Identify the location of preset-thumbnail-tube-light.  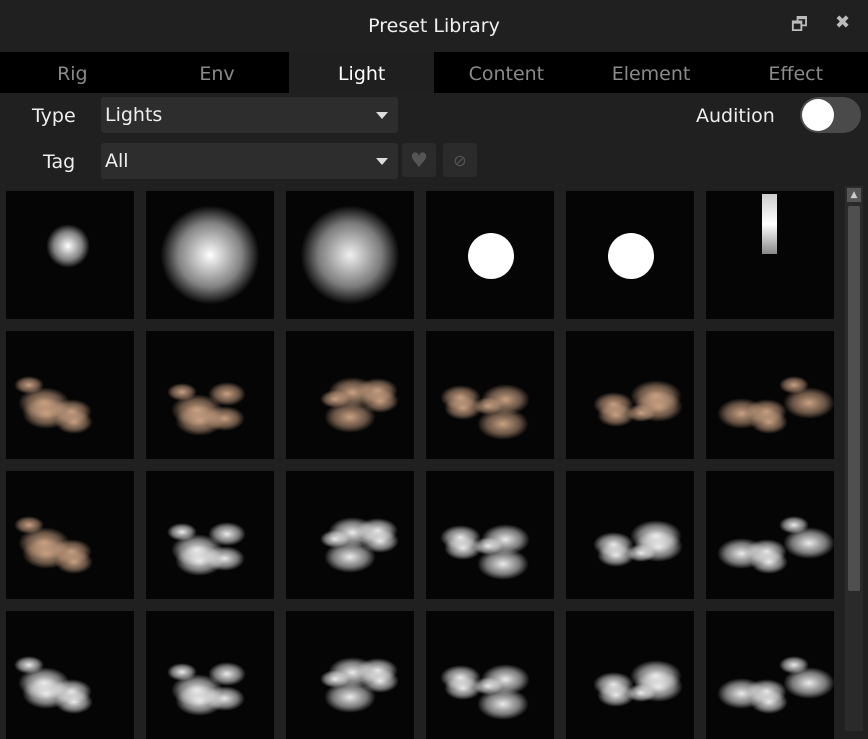
(770, 255).